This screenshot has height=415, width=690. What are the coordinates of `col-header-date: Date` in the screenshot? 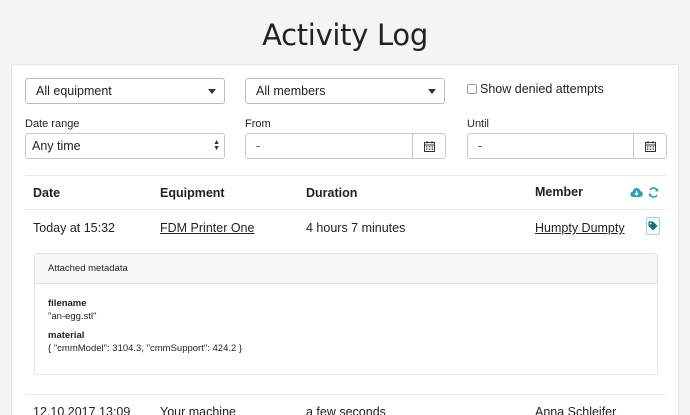 It's located at (47, 193).